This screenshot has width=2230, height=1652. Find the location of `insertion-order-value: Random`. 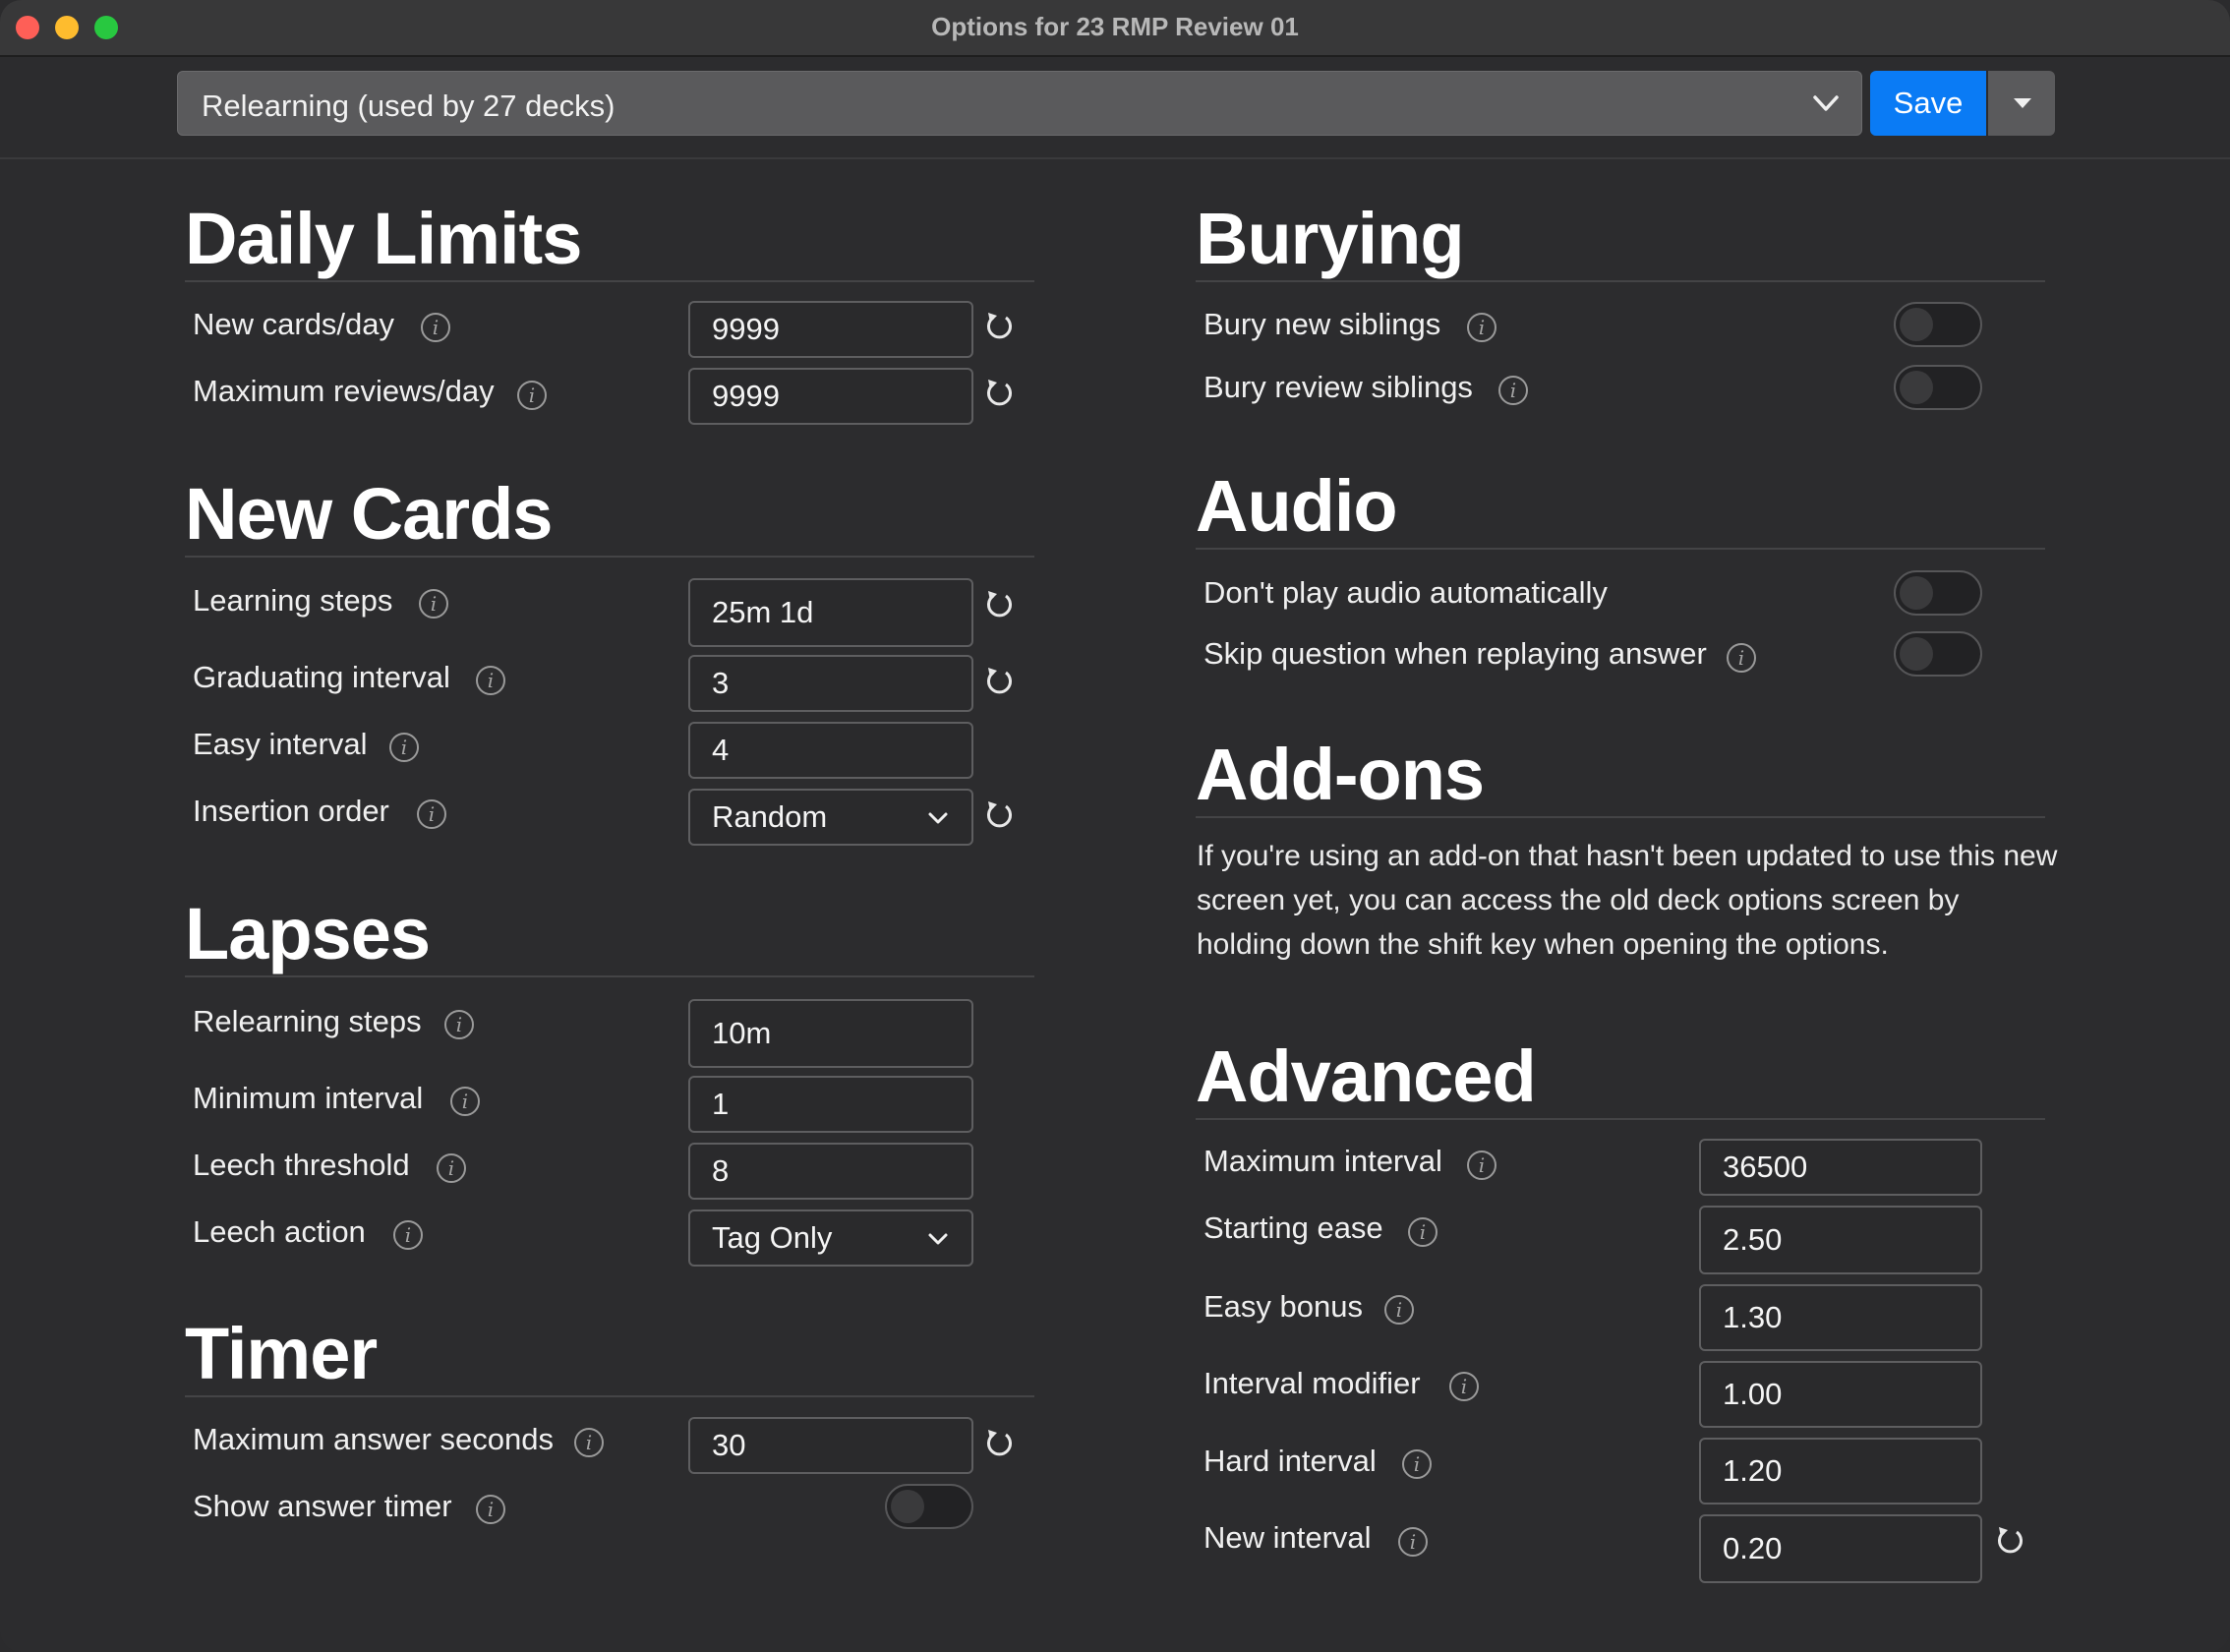

insertion-order-value: Random is located at coordinates (770, 816).